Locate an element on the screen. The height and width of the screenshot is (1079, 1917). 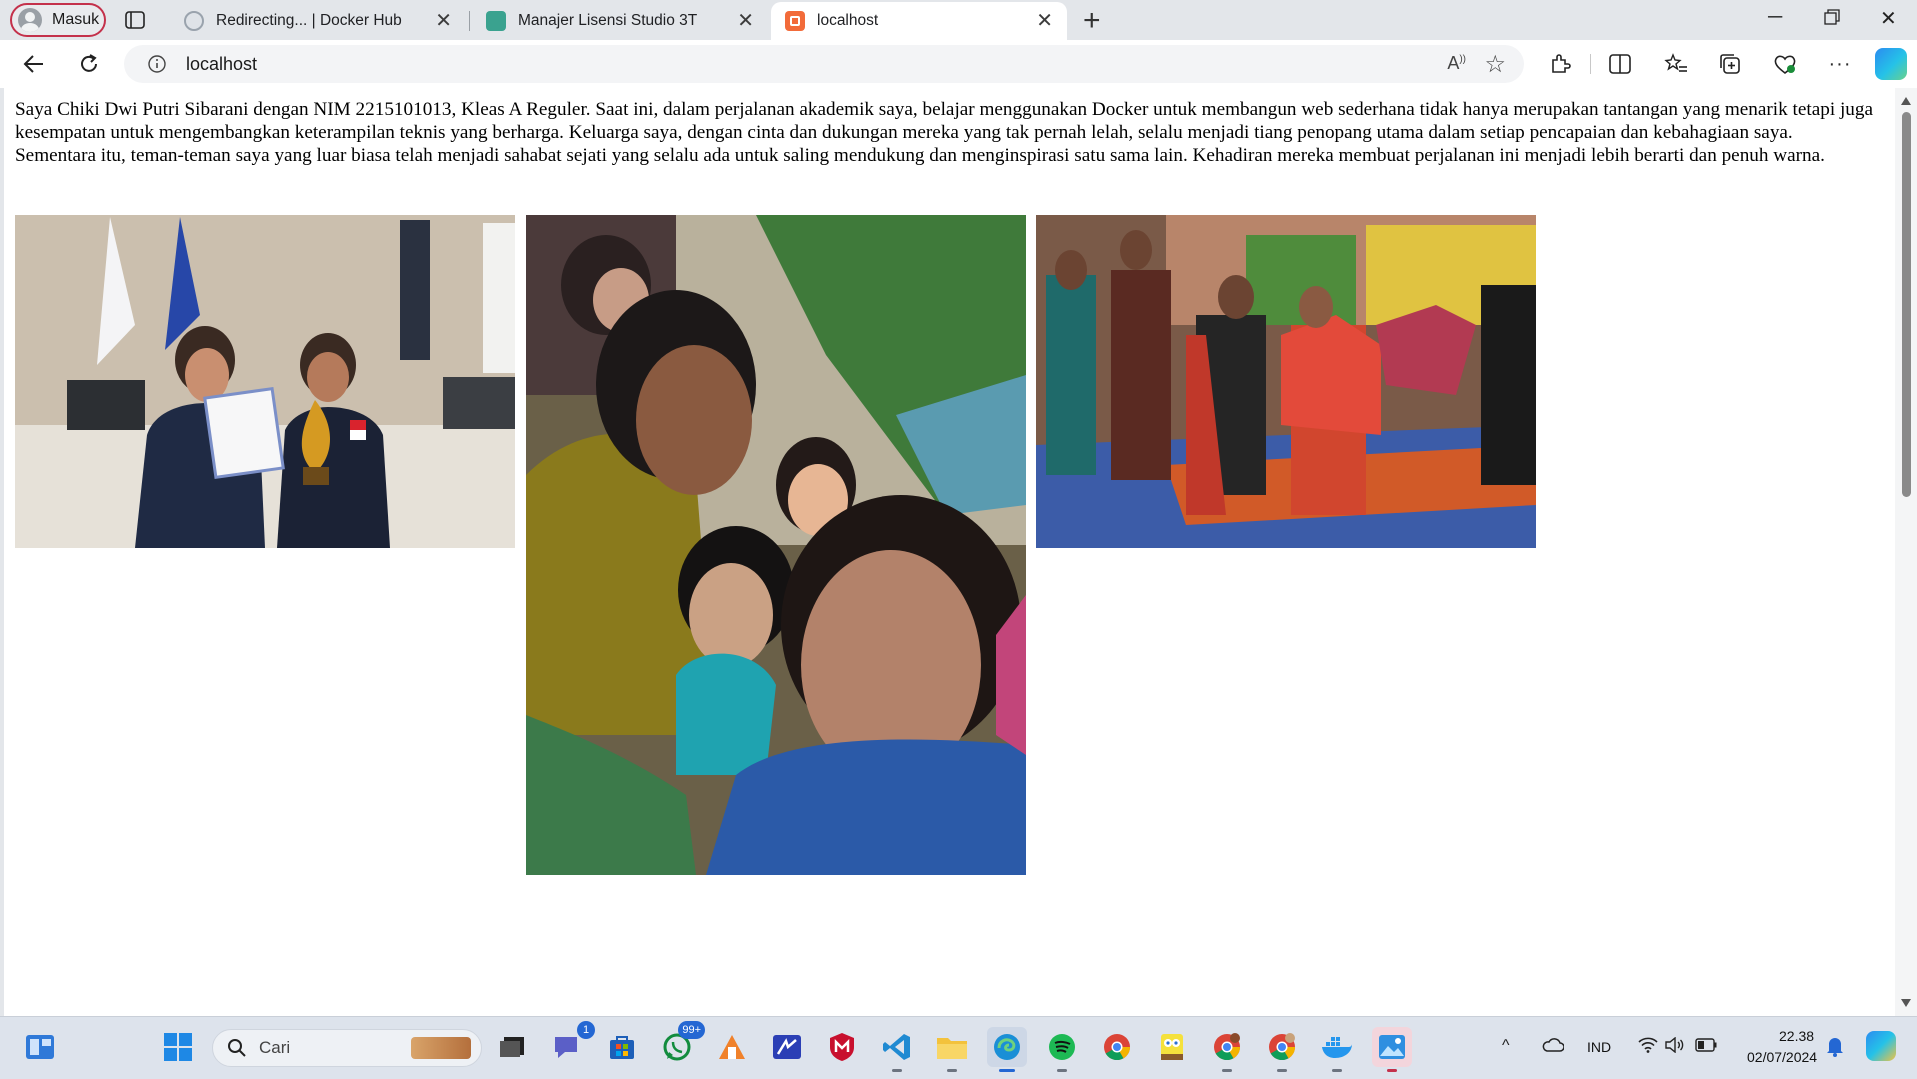
tab-title: localhost is located at coordinates (848, 20).